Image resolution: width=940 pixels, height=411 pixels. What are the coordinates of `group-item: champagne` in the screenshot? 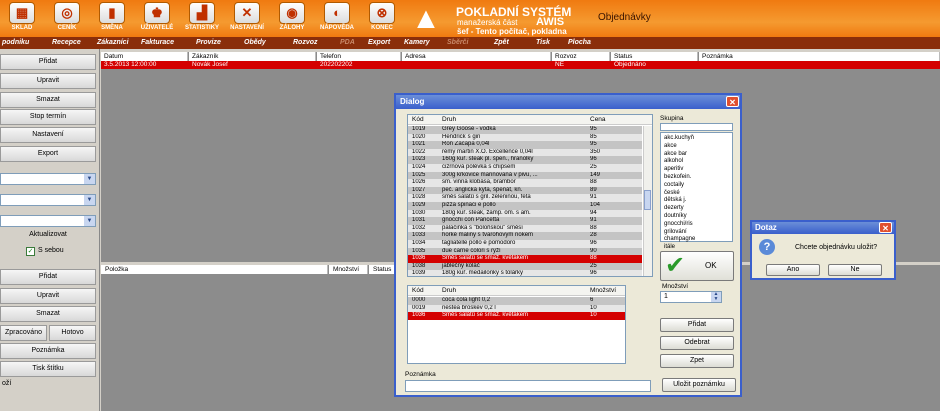 It's located at (679, 240).